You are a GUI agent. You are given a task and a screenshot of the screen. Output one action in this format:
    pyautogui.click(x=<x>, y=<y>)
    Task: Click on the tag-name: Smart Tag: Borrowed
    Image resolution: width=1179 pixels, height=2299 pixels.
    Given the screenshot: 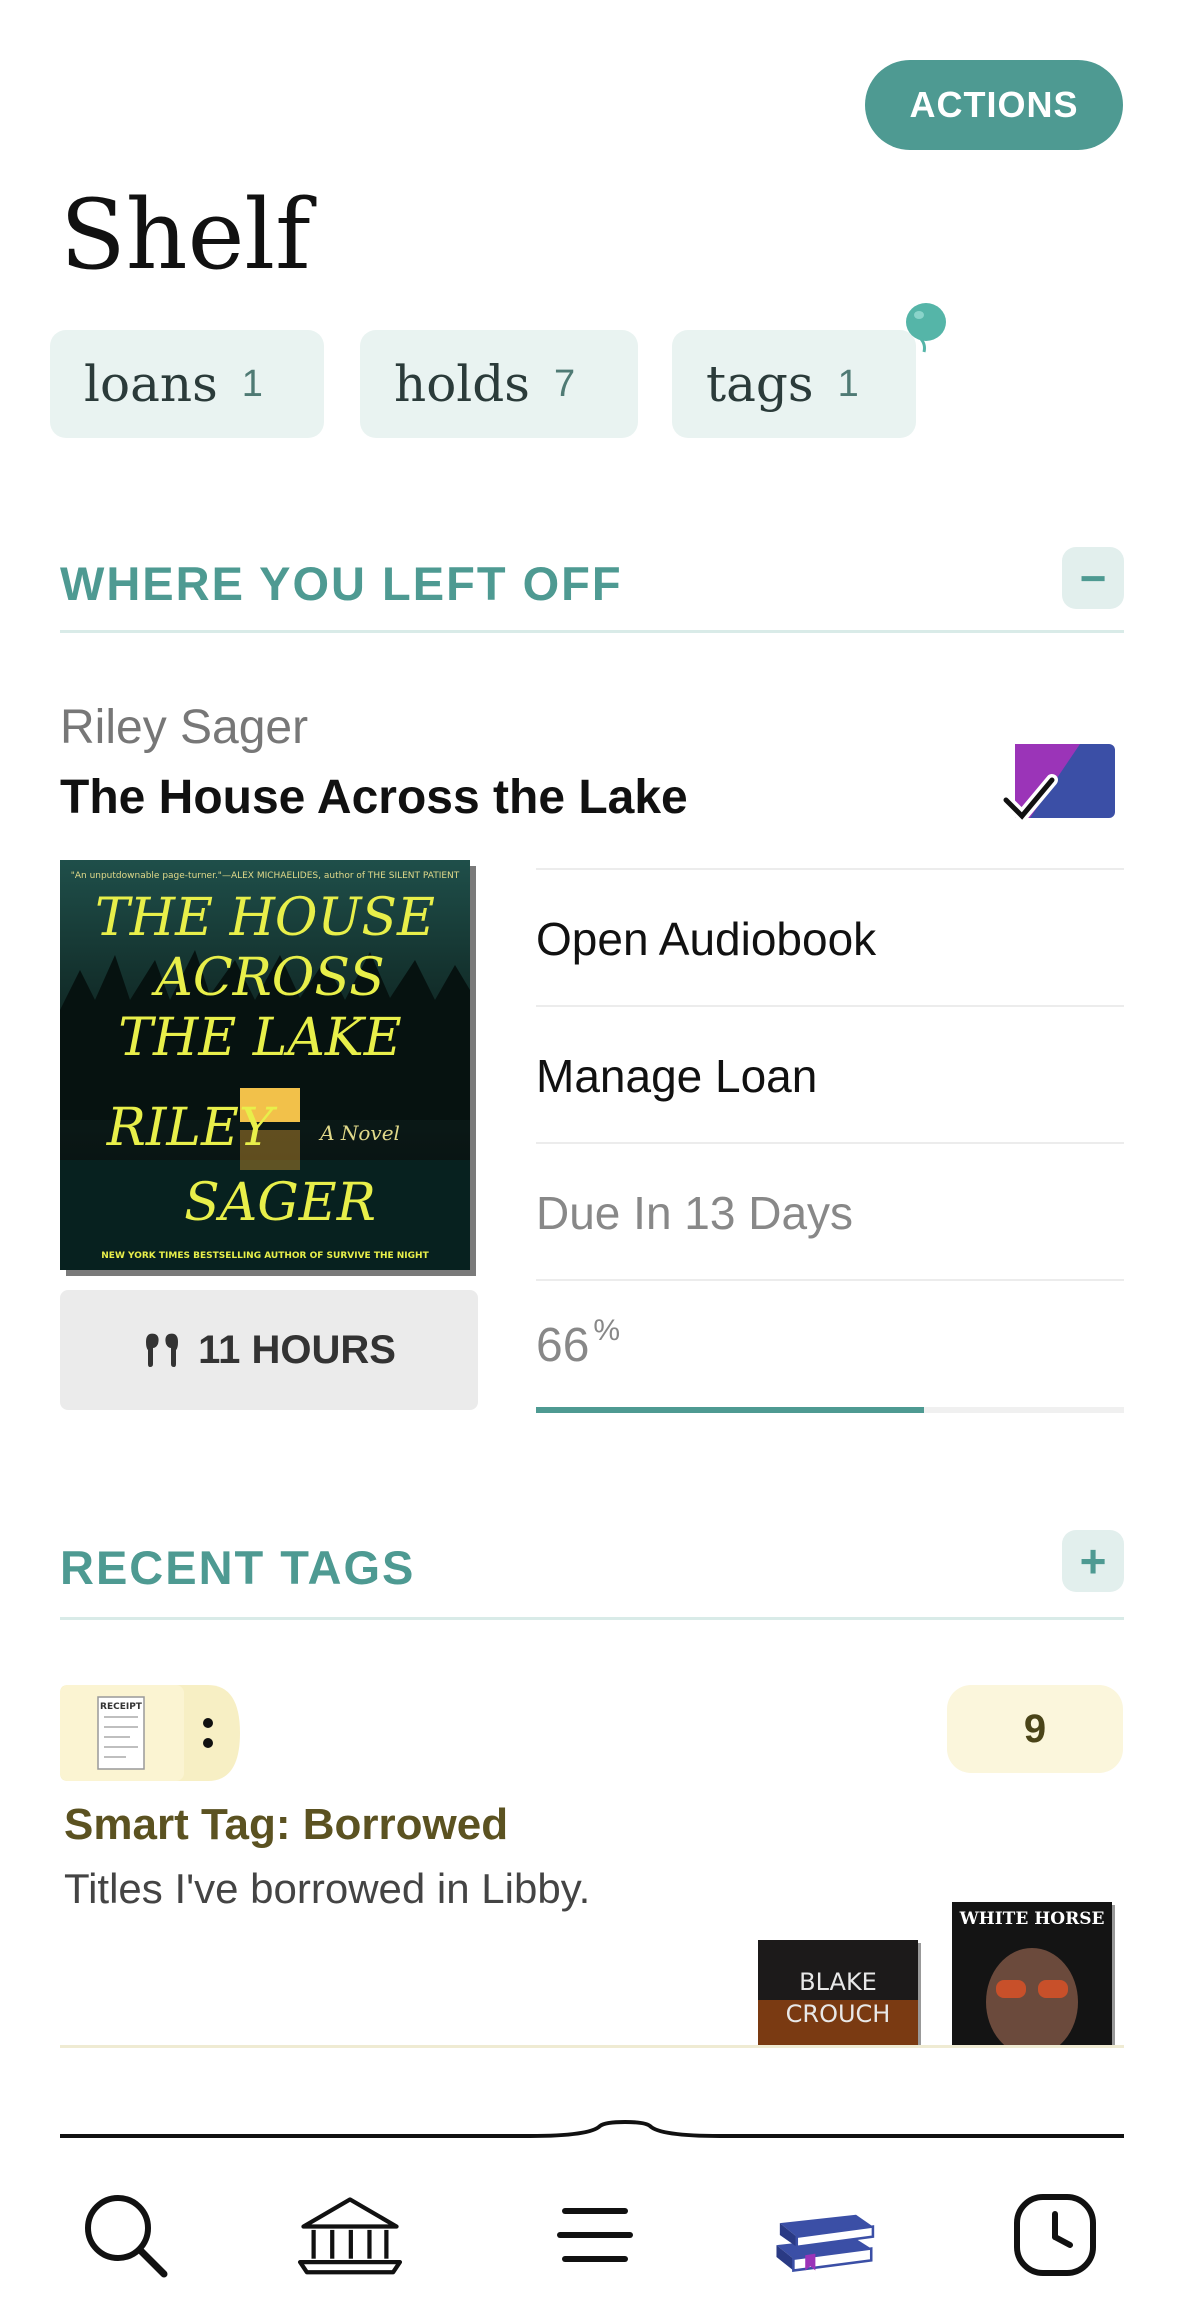 What is the action you would take?
    pyautogui.click(x=286, y=1825)
    